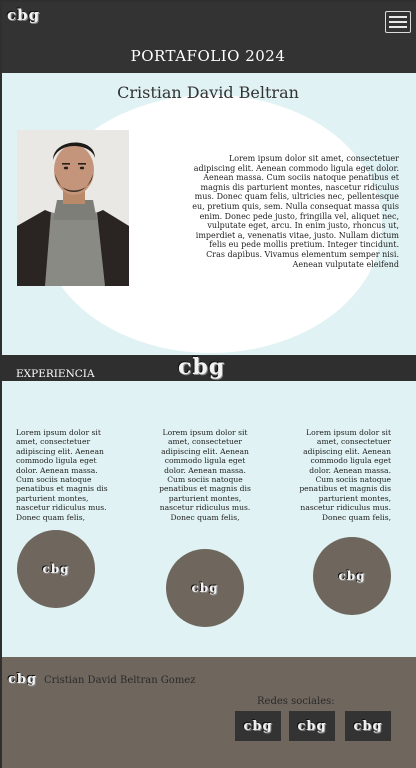 The image size is (416, 768). I want to click on footer-name: Cristian David Beltran Gomez, so click(120, 680).